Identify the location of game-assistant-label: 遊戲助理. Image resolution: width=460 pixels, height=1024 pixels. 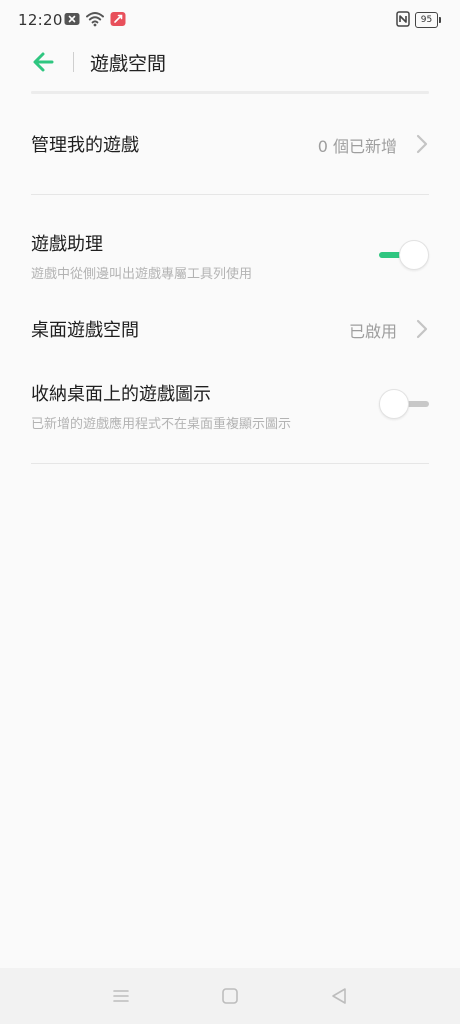
(67, 244).